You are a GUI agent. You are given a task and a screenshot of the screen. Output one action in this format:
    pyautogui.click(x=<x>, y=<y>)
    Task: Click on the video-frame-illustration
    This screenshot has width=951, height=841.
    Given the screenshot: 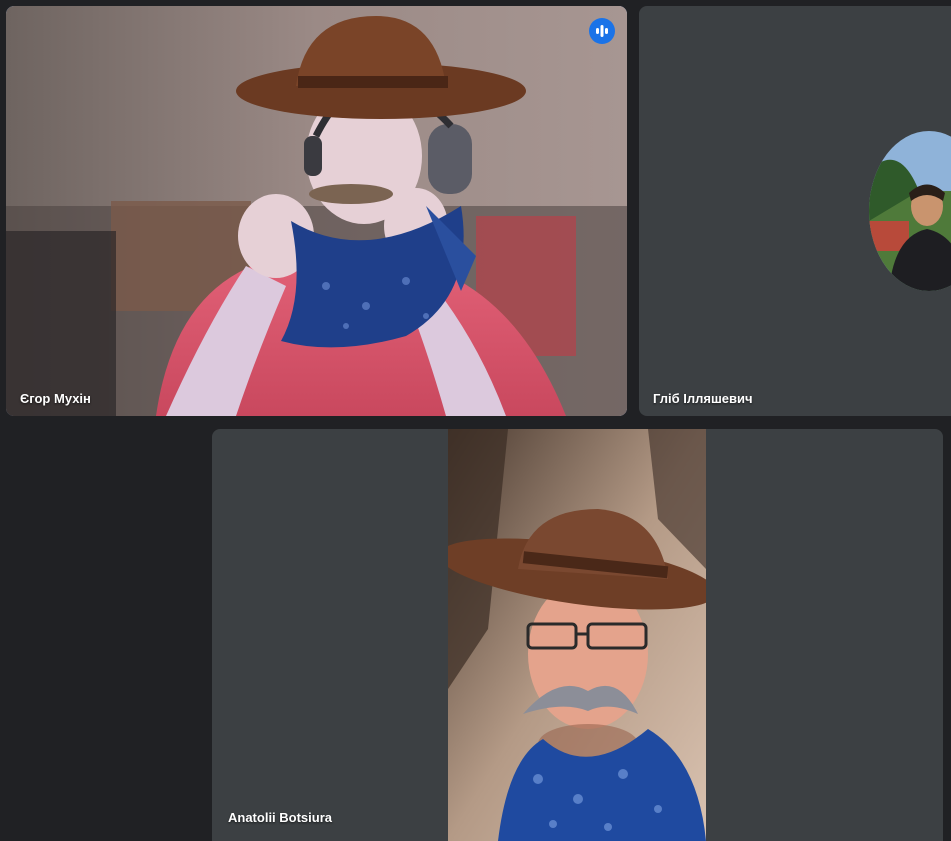 What is the action you would take?
    pyautogui.click(x=577, y=635)
    